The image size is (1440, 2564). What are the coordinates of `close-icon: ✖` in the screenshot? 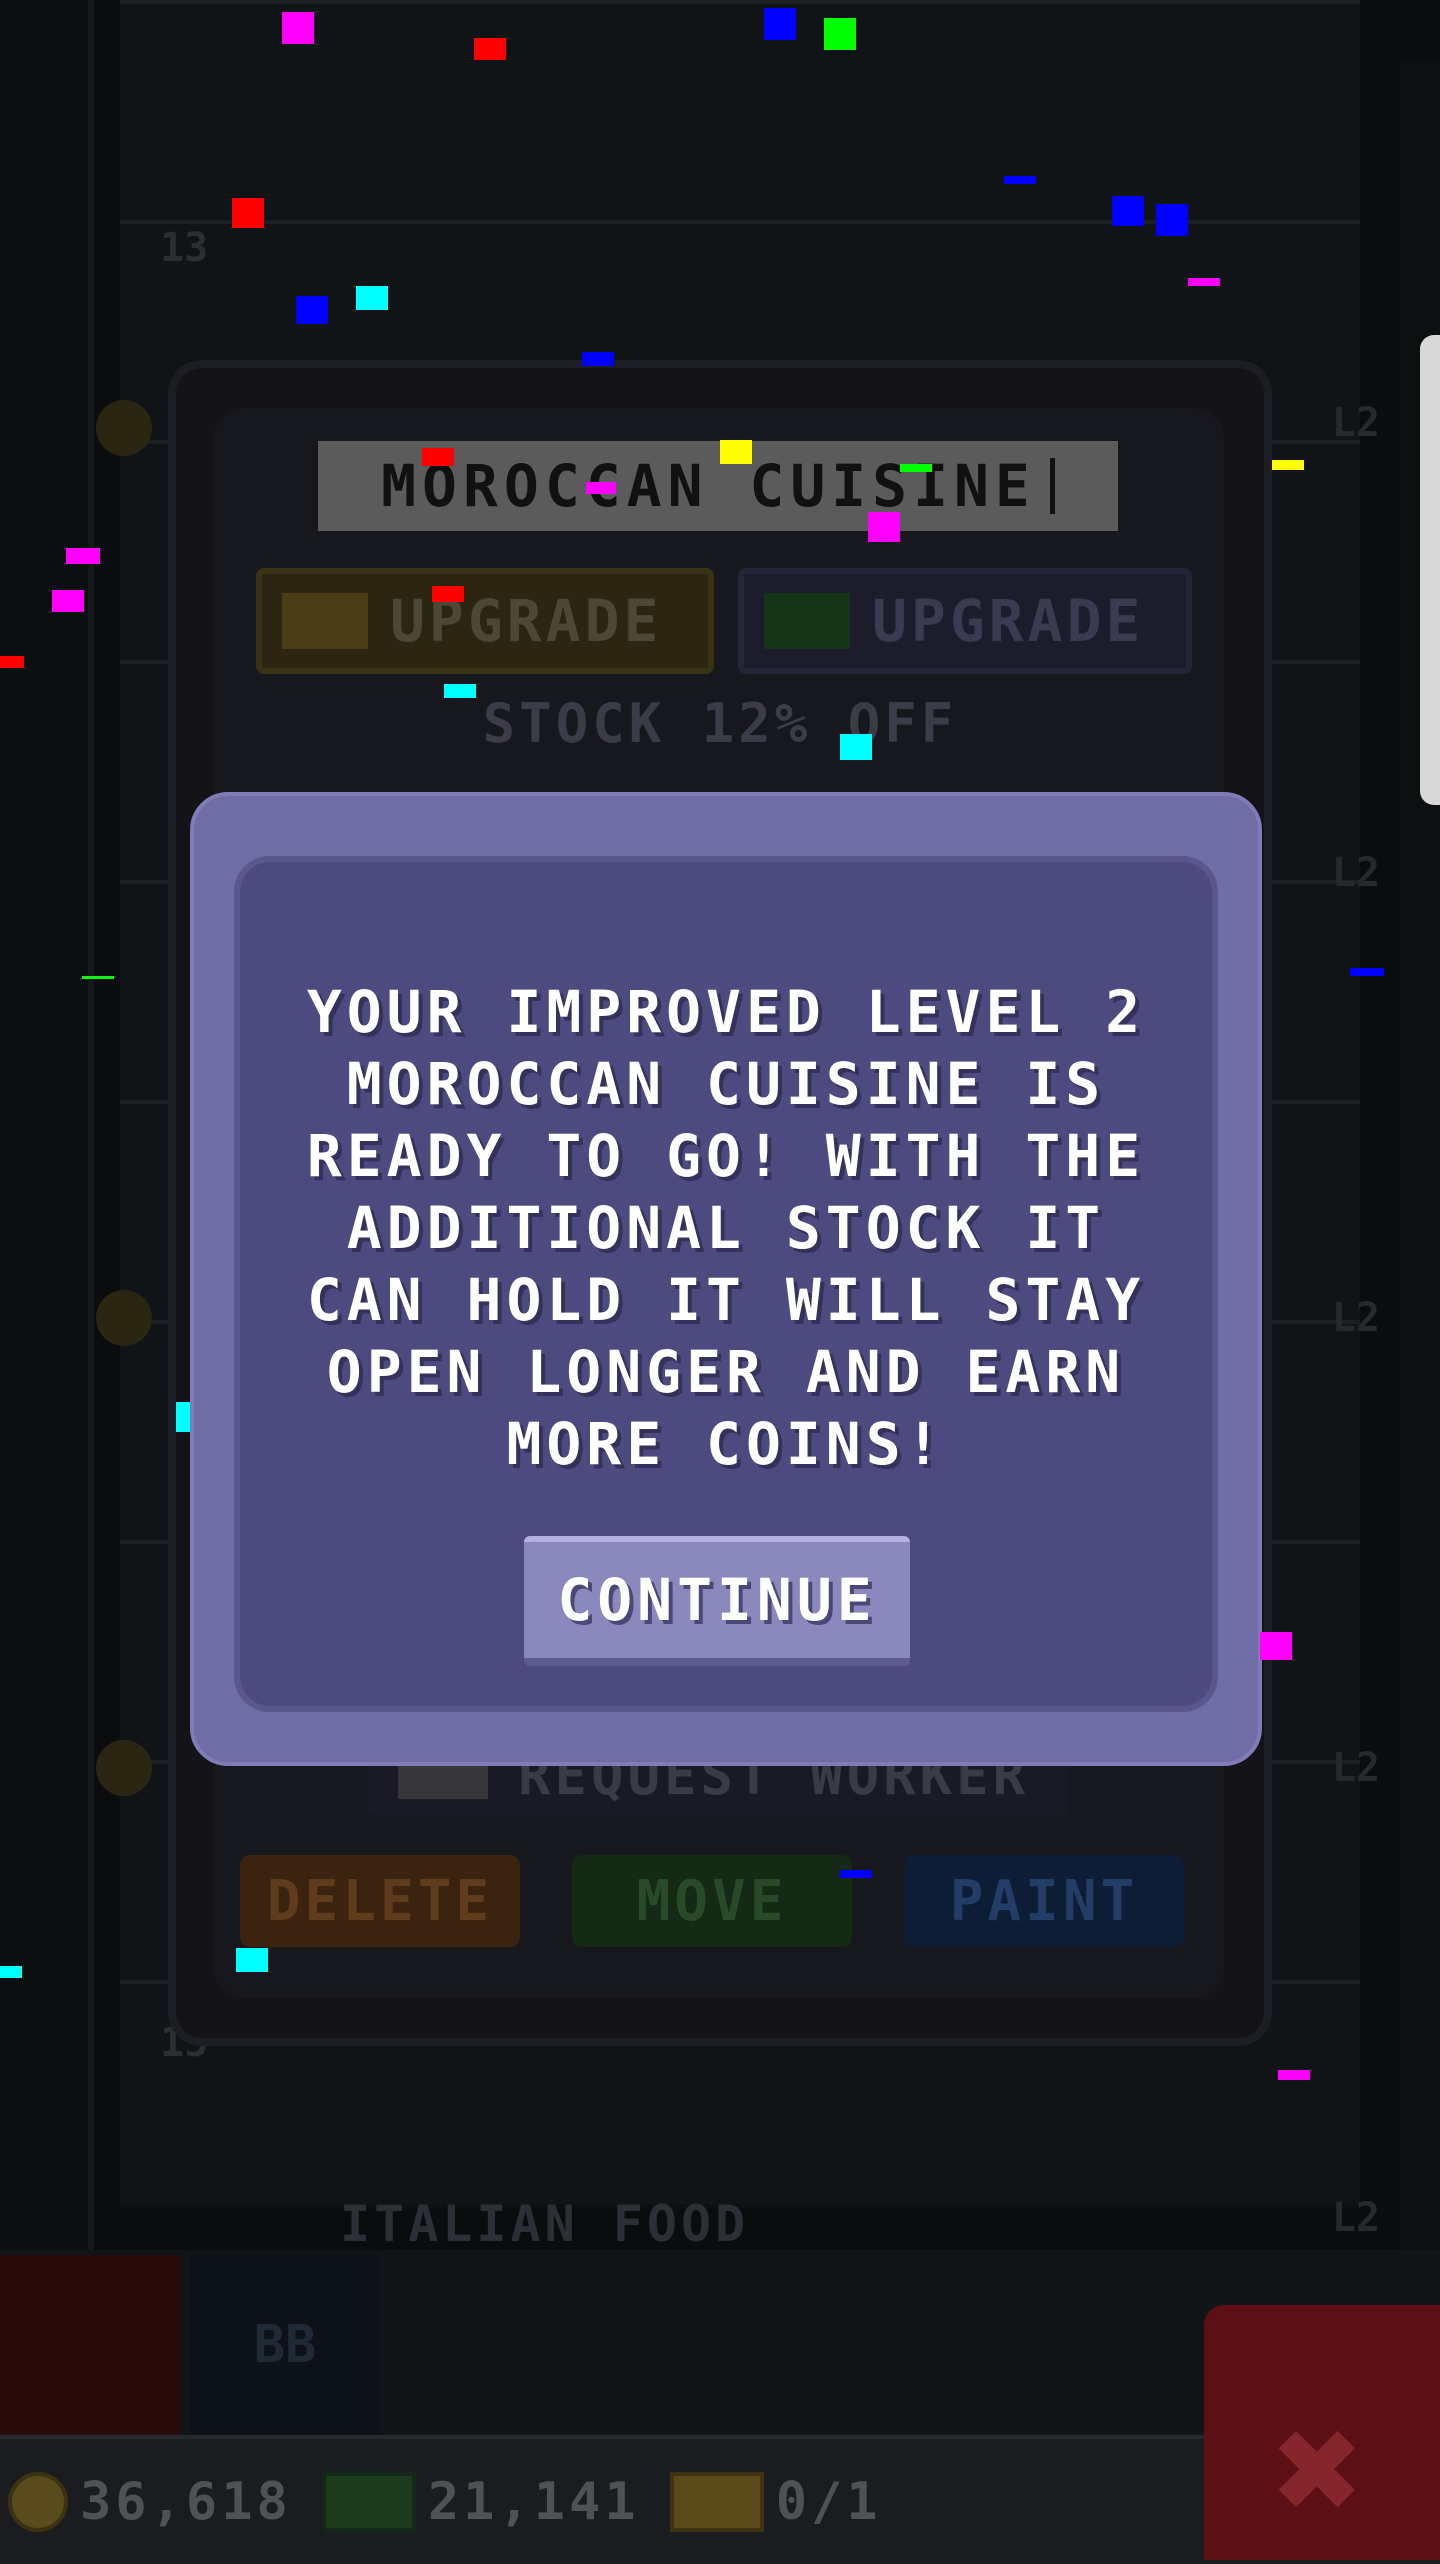 It's located at (1319, 2470).